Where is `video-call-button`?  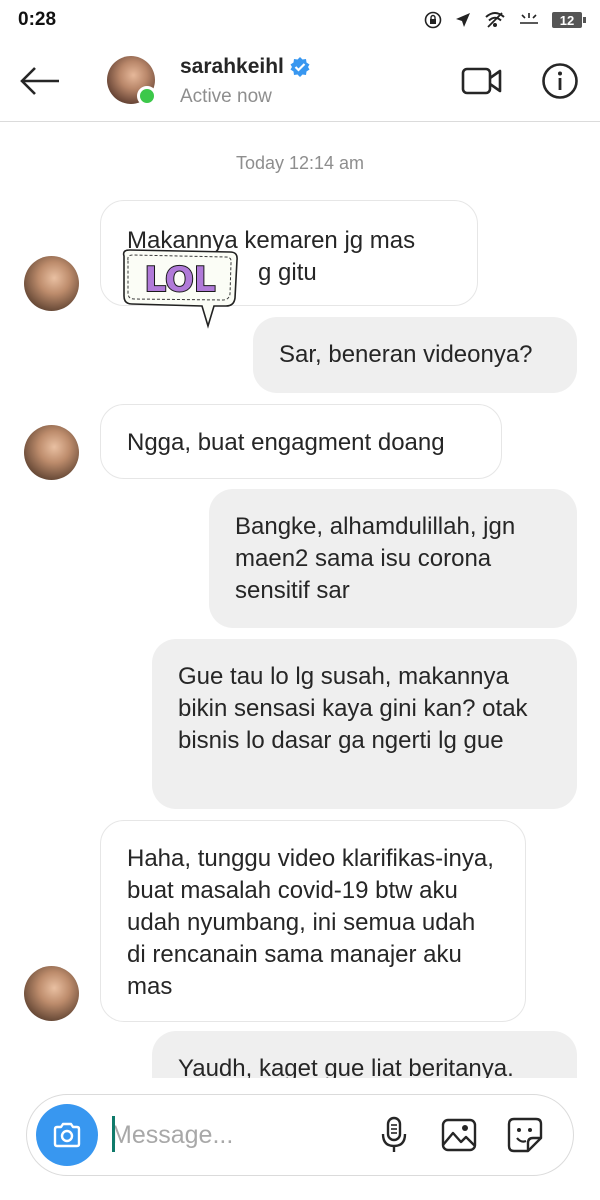 video-call-button is located at coordinates (482, 81).